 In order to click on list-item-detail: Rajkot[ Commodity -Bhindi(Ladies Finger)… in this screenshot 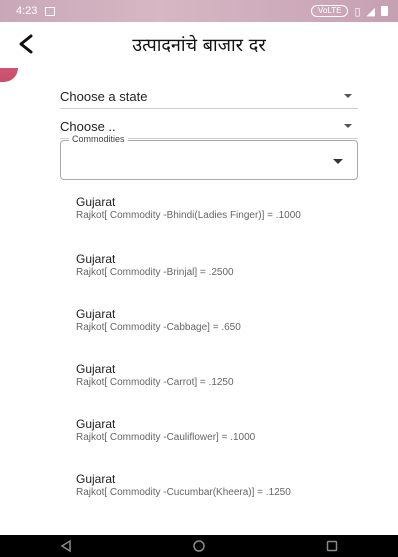, I will do `click(188, 215)`.